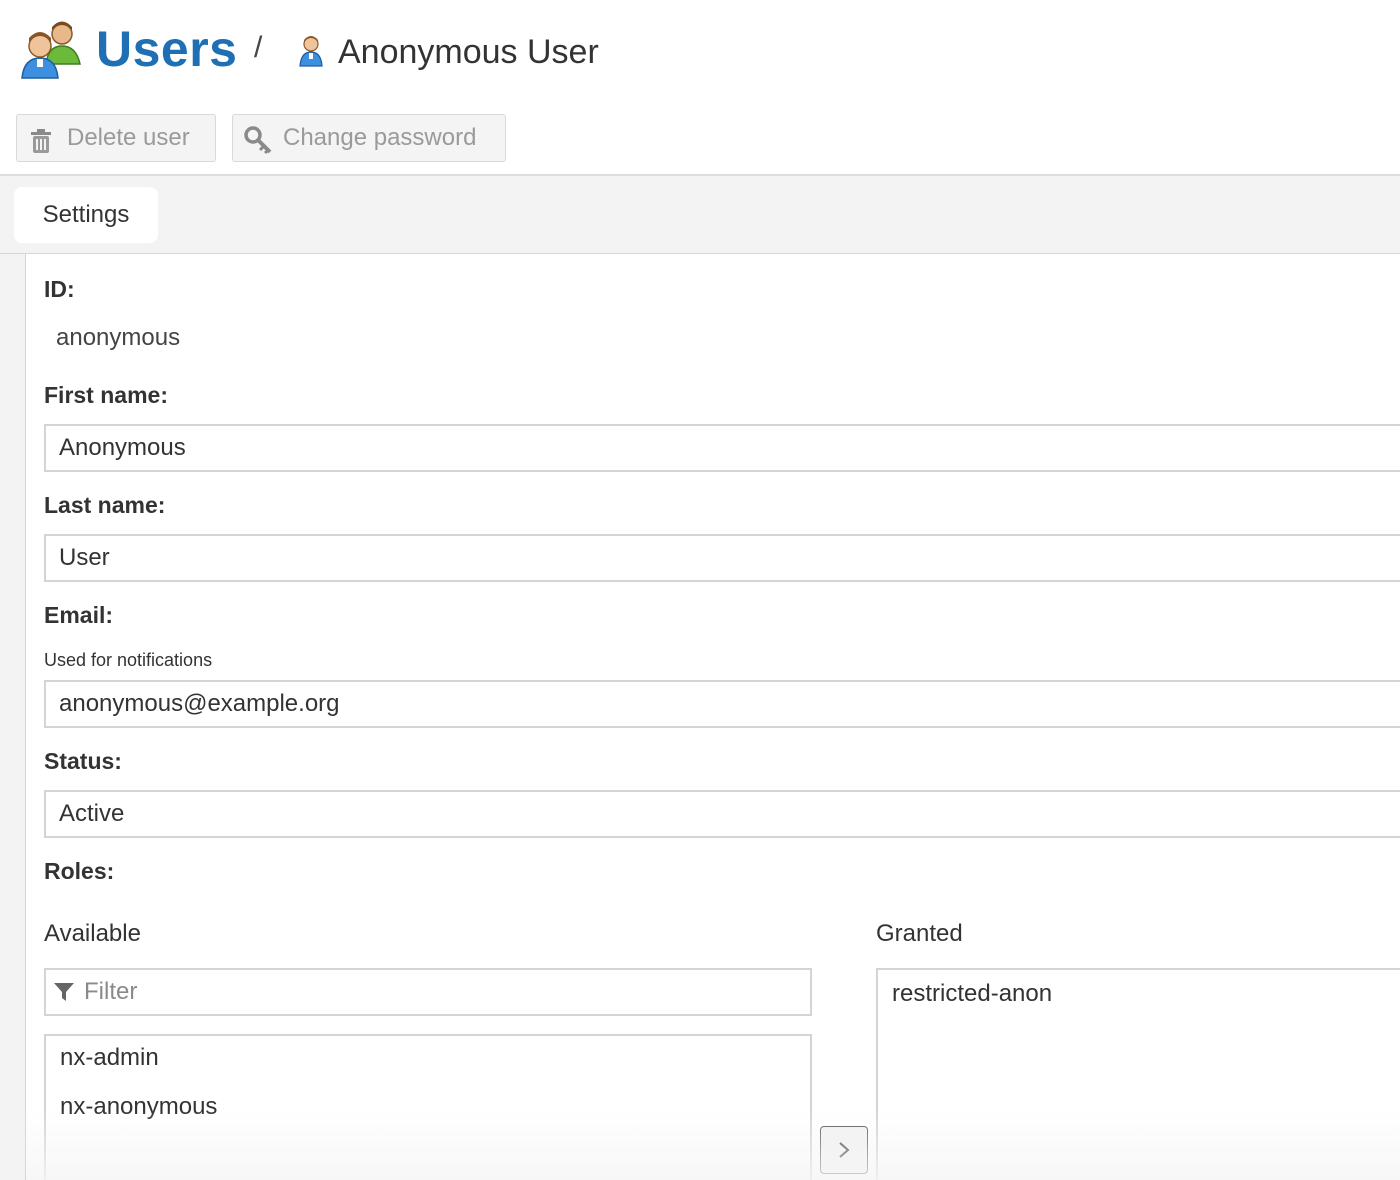 The width and height of the screenshot is (1400, 1180). Describe the element at coordinates (700, 214) in the screenshot. I see `tab-bar: Settings` at that location.